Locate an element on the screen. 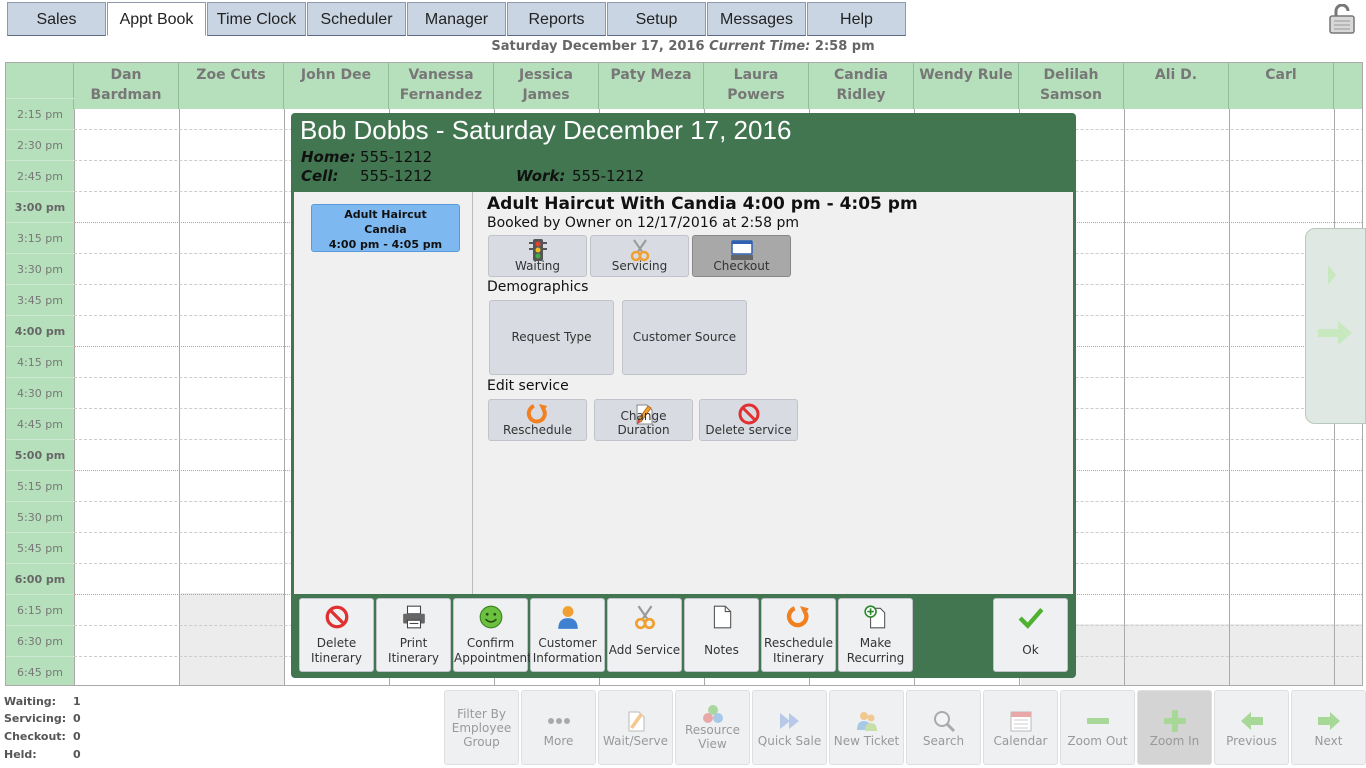  employee-column-header: Vanessa Fernandez is located at coordinates (441, 86).